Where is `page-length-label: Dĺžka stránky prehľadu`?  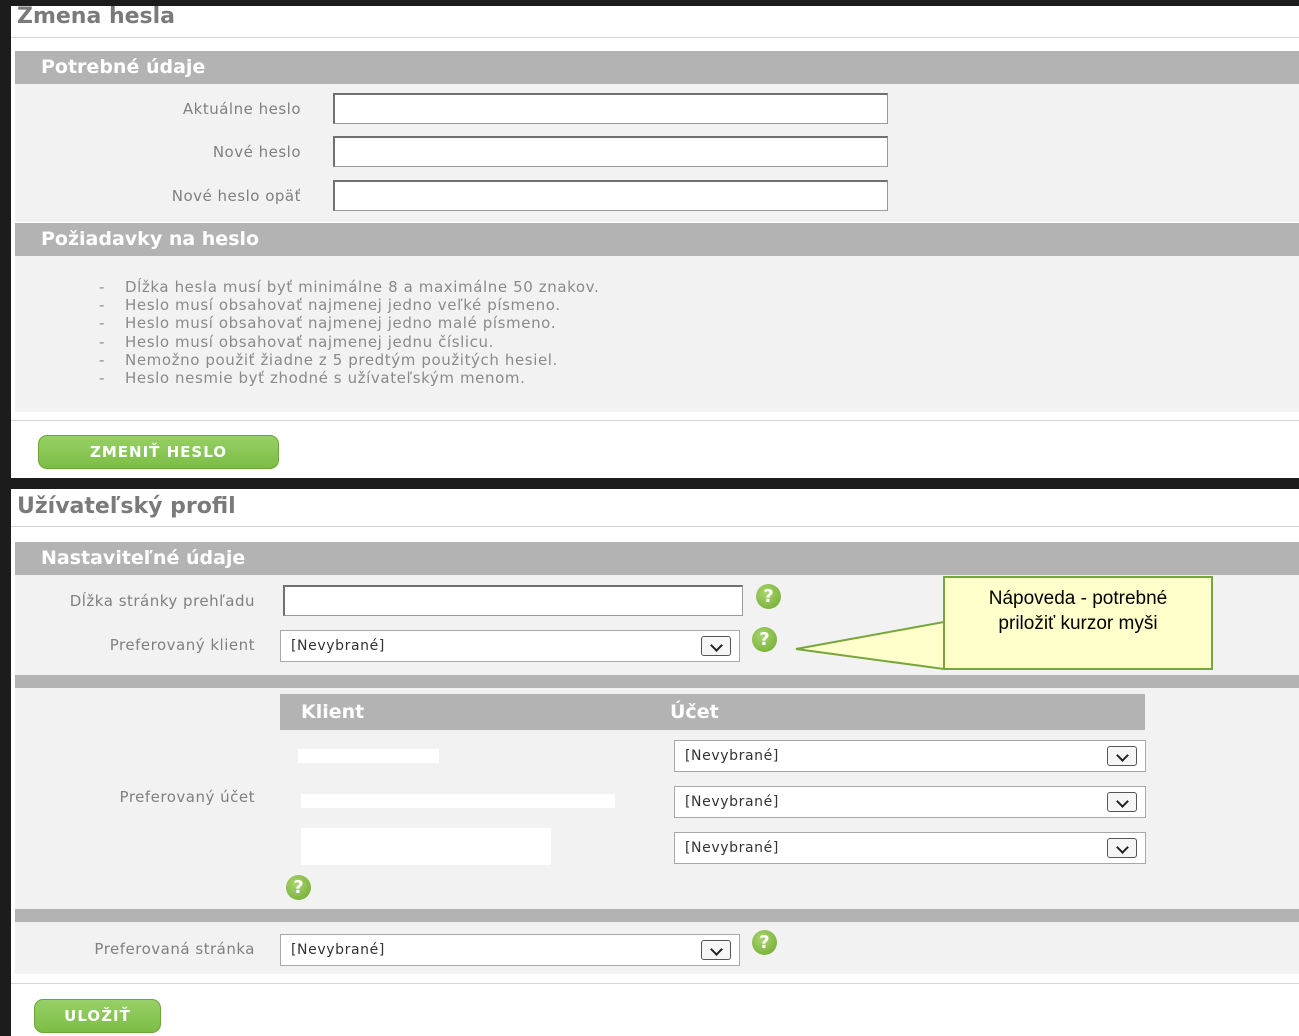
page-length-label: Dĺžka stránky prehľadu is located at coordinates (162, 601).